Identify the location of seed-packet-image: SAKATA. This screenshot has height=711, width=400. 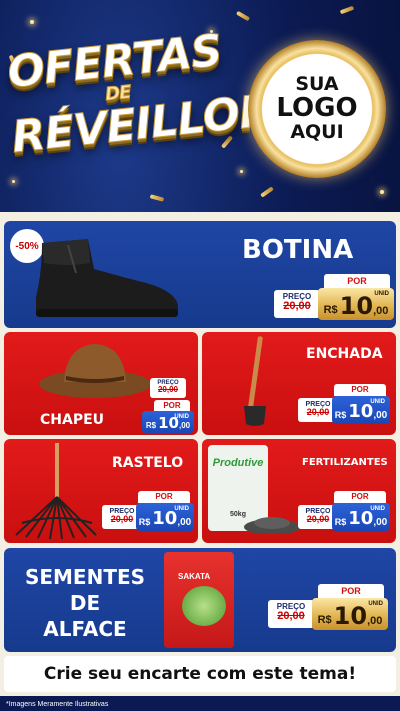
(199, 600).